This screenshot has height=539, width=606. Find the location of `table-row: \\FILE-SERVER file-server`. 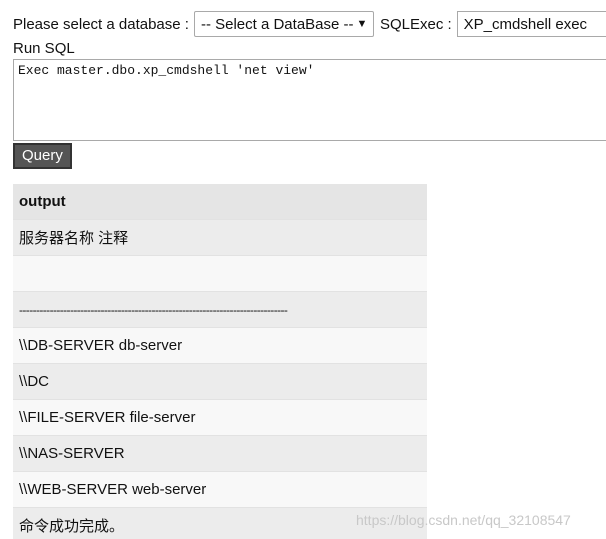

table-row: \\FILE-SERVER file-server is located at coordinates (220, 417).